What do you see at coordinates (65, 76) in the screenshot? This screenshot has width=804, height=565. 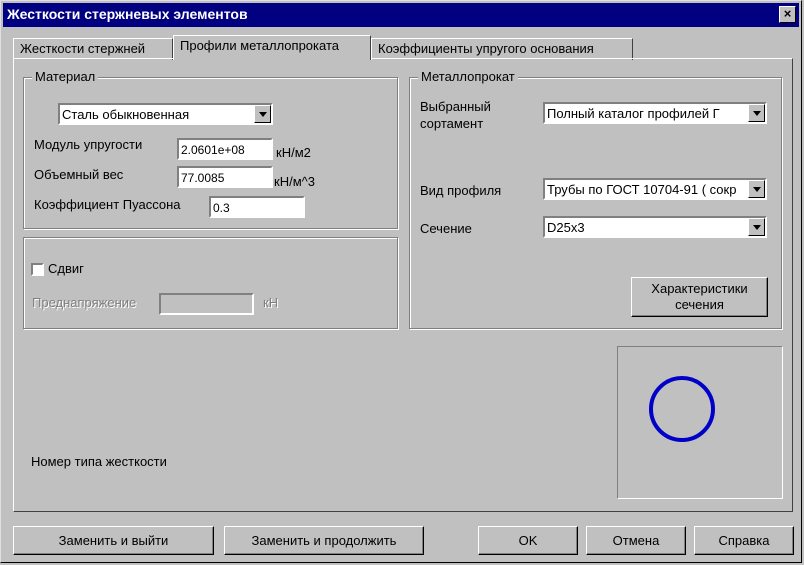 I see `material-legend: Материал` at bounding box center [65, 76].